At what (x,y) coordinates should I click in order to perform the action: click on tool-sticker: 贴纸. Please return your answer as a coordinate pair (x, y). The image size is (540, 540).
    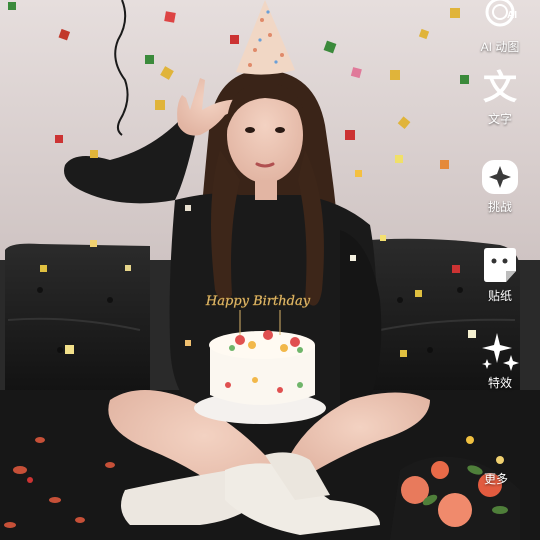
    Looking at the image, I should click on (500, 273).